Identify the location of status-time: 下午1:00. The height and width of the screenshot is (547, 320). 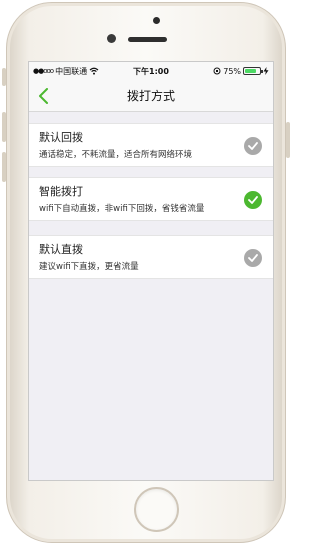
(151, 71).